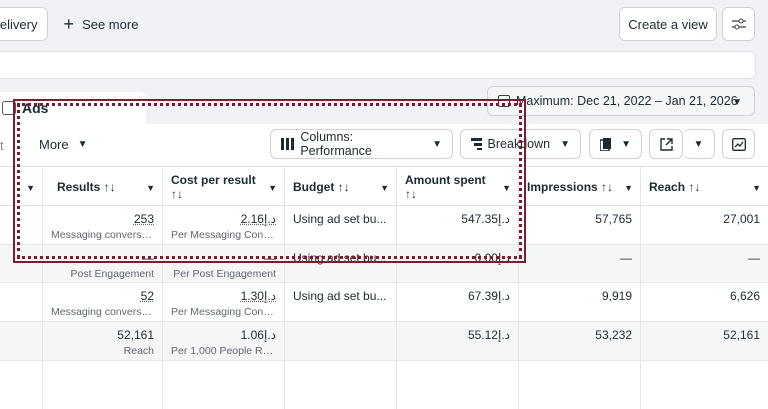 This screenshot has width=768, height=409. I want to click on spent-value: 55.12د.إ, so click(488, 335).